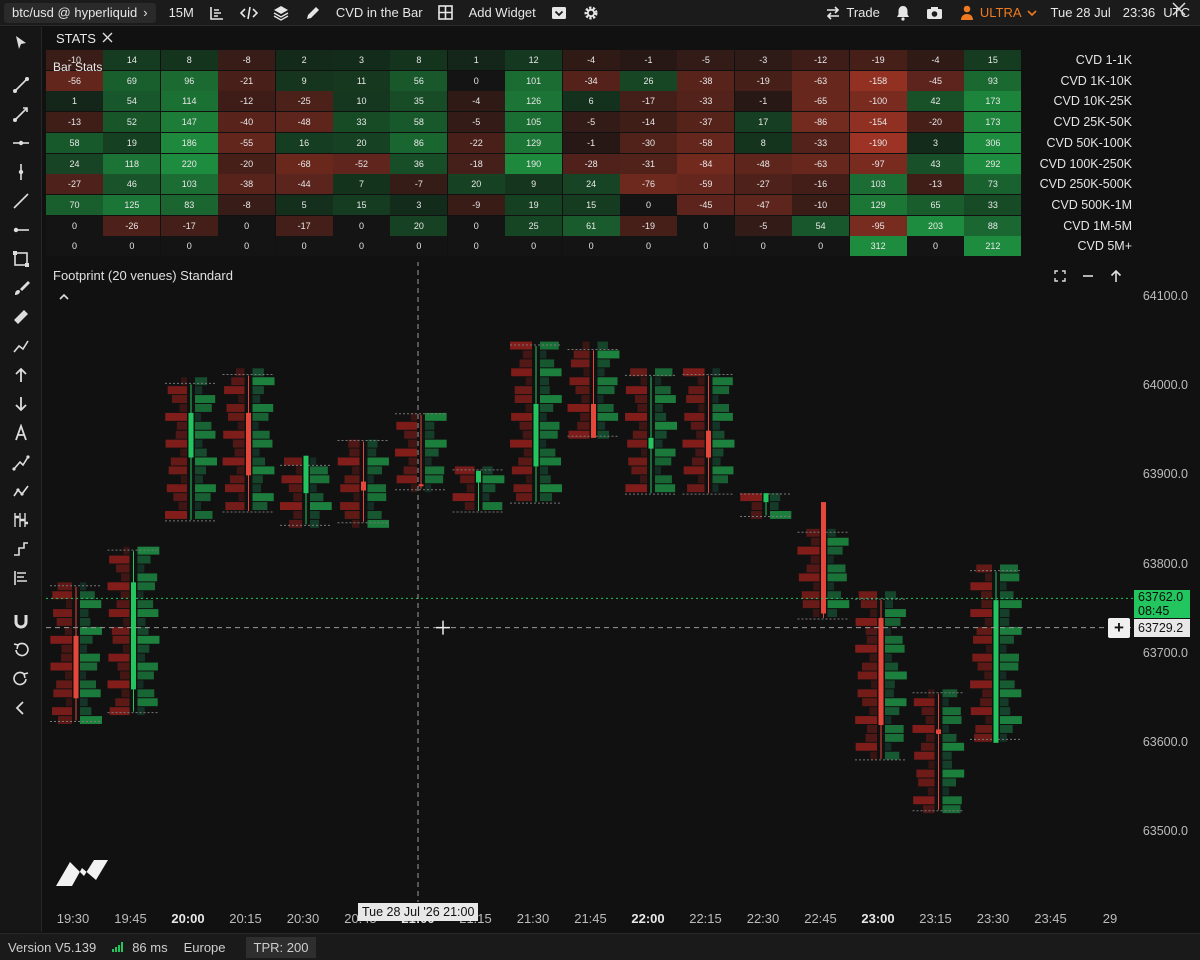  Describe the element at coordinates (21, 578) in the screenshot. I see `levels-tool` at that location.